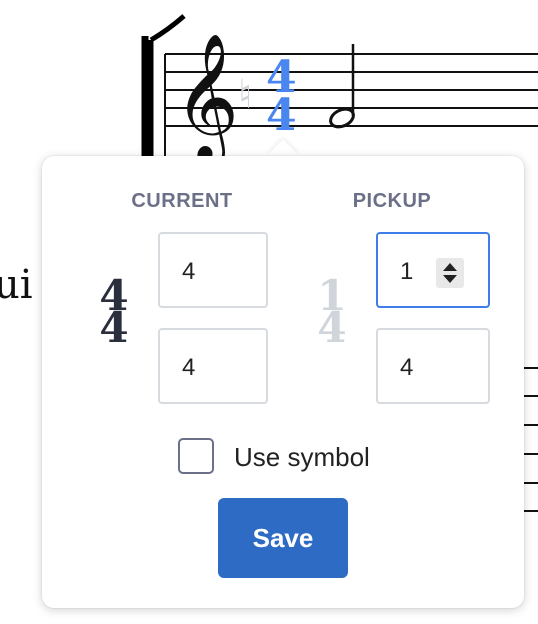 The image size is (538, 624). Describe the element at coordinates (213, 366) in the screenshot. I see `current-denominator-input: 4` at that location.